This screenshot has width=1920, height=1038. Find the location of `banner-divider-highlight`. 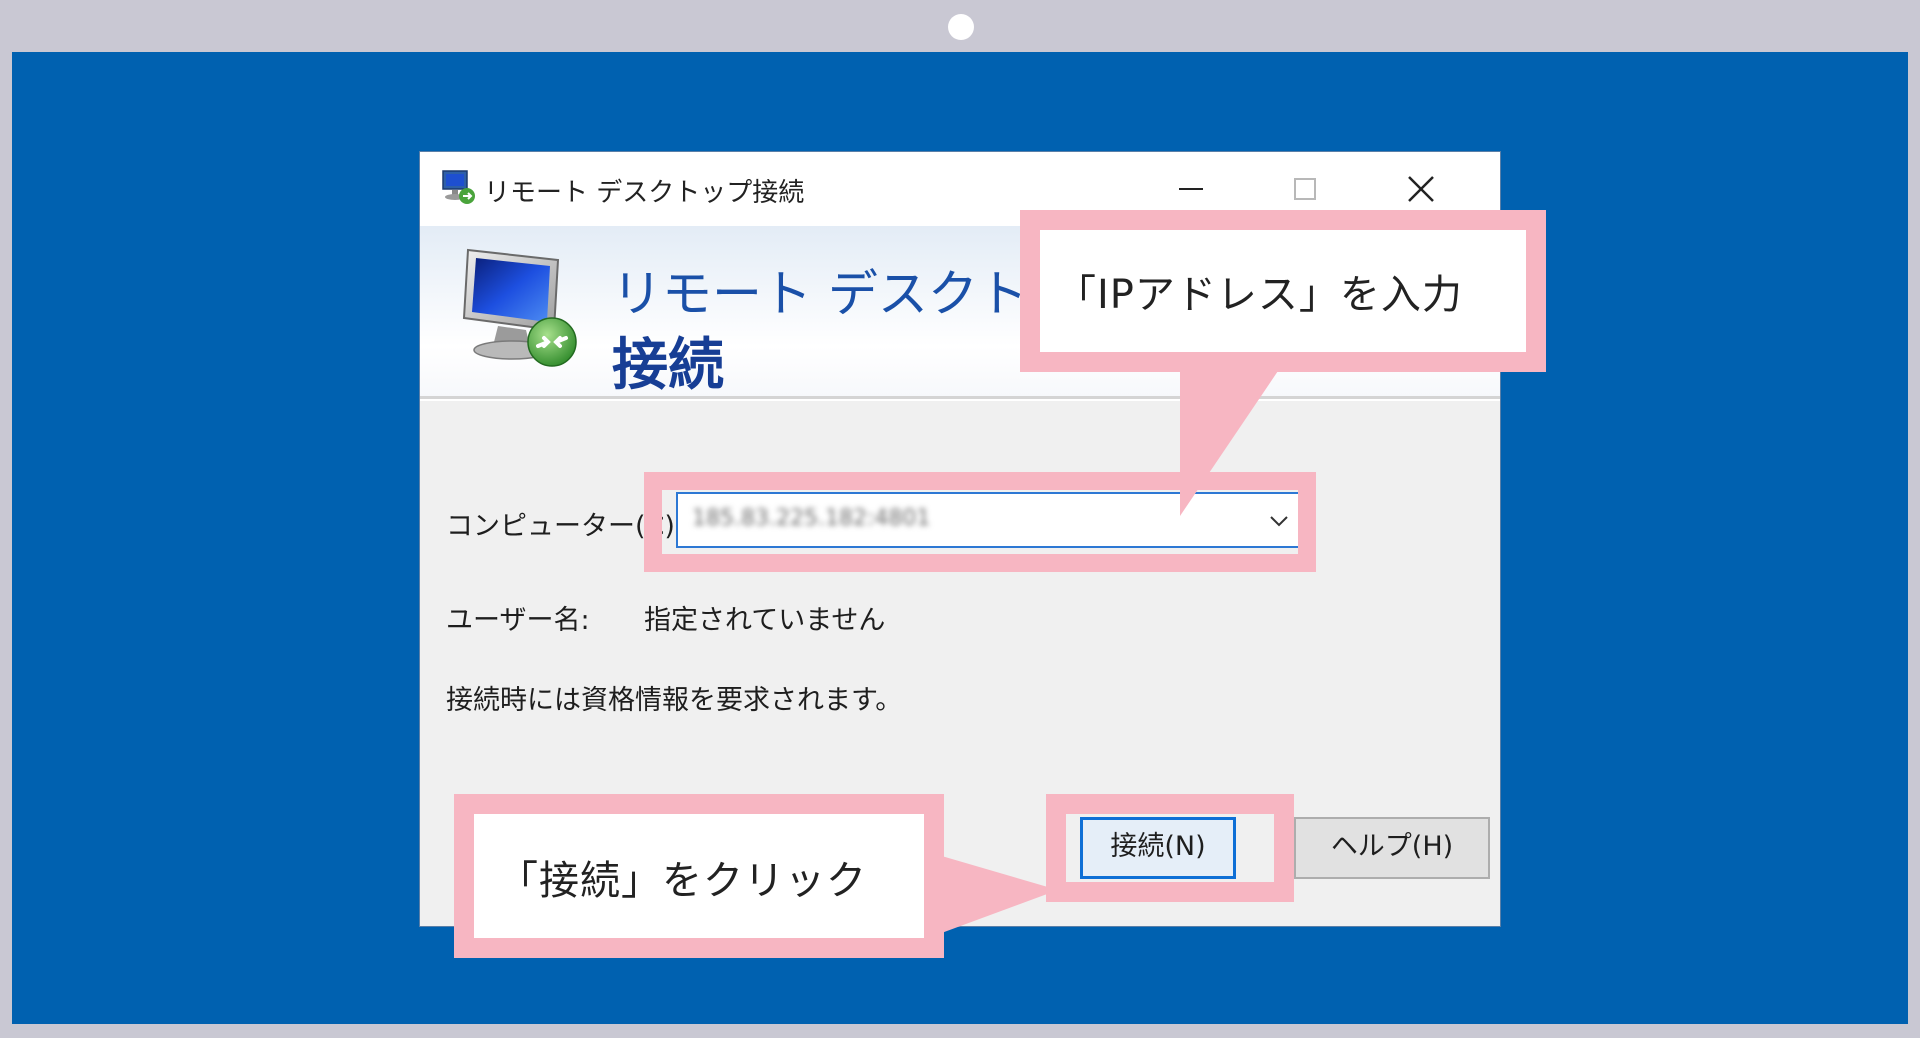

banner-divider-highlight is located at coordinates (960, 400).